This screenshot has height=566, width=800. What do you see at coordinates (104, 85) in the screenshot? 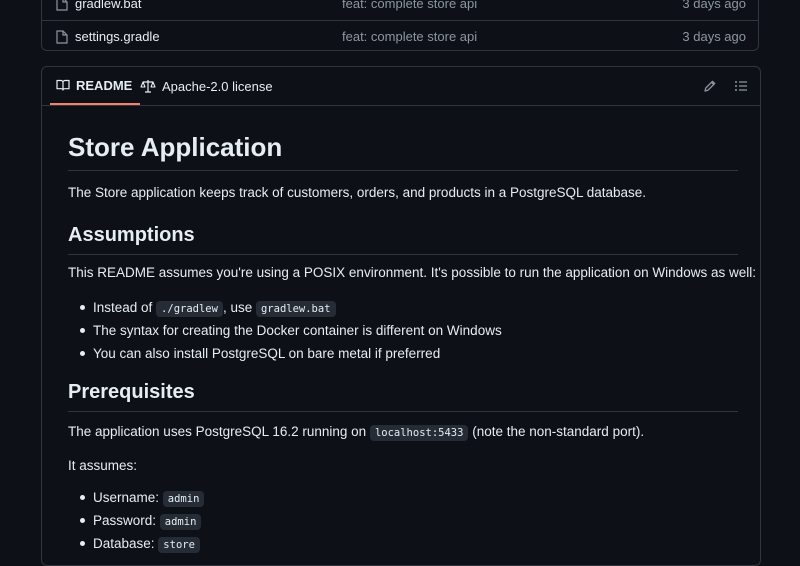
I see `tab-readme-label: README` at bounding box center [104, 85].